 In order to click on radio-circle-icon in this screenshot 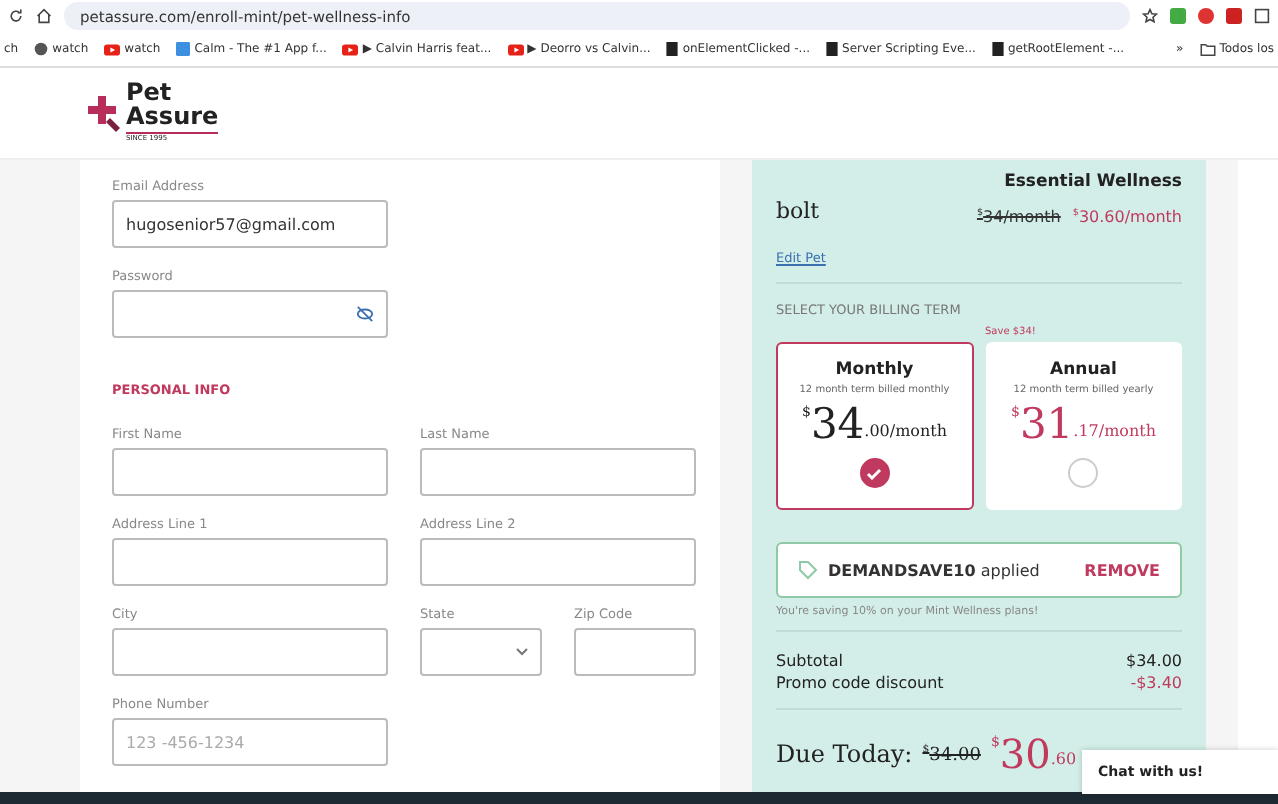, I will do `click(1083, 473)`.